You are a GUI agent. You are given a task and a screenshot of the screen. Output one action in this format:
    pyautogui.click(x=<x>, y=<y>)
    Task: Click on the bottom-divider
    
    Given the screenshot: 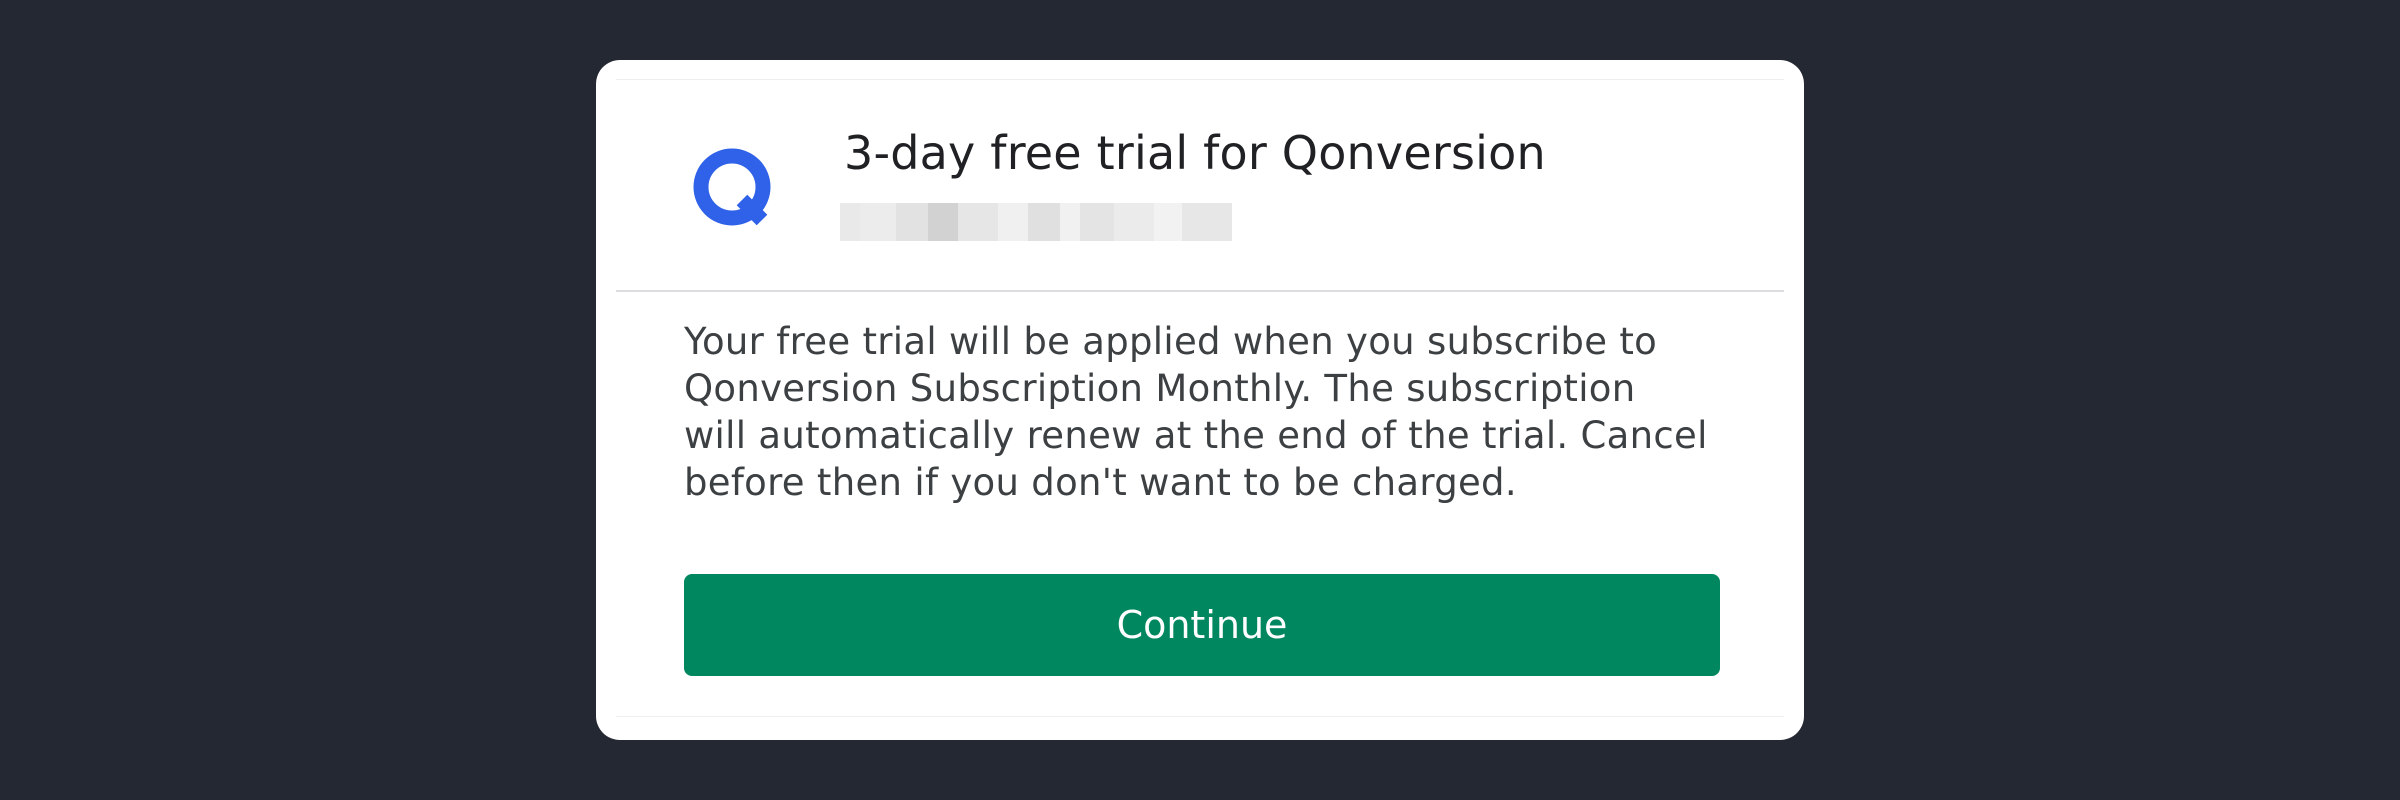 What is the action you would take?
    pyautogui.click(x=1200, y=716)
    